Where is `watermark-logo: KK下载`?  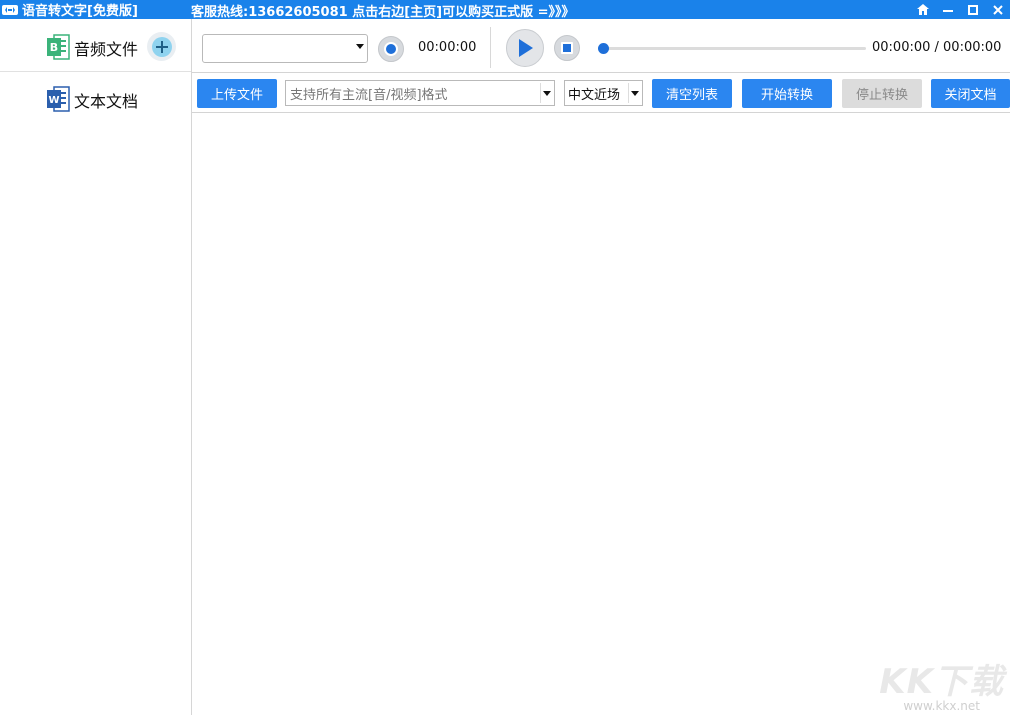 watermark-logo: KK下载 is located at coordinates (941, 682).